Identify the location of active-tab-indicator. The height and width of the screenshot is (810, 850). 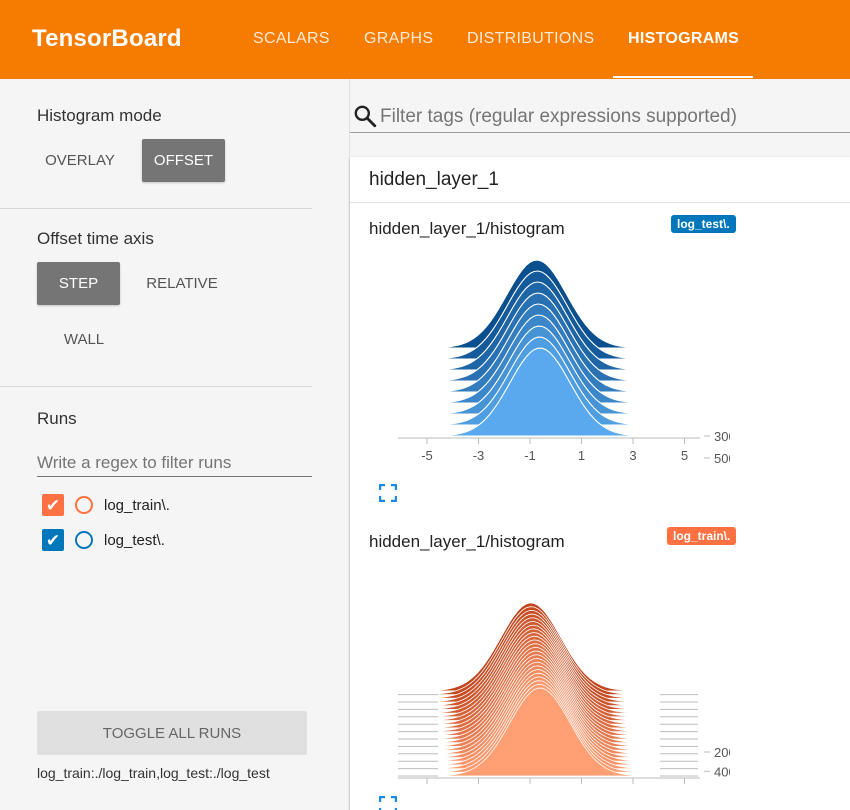
(683, 77).